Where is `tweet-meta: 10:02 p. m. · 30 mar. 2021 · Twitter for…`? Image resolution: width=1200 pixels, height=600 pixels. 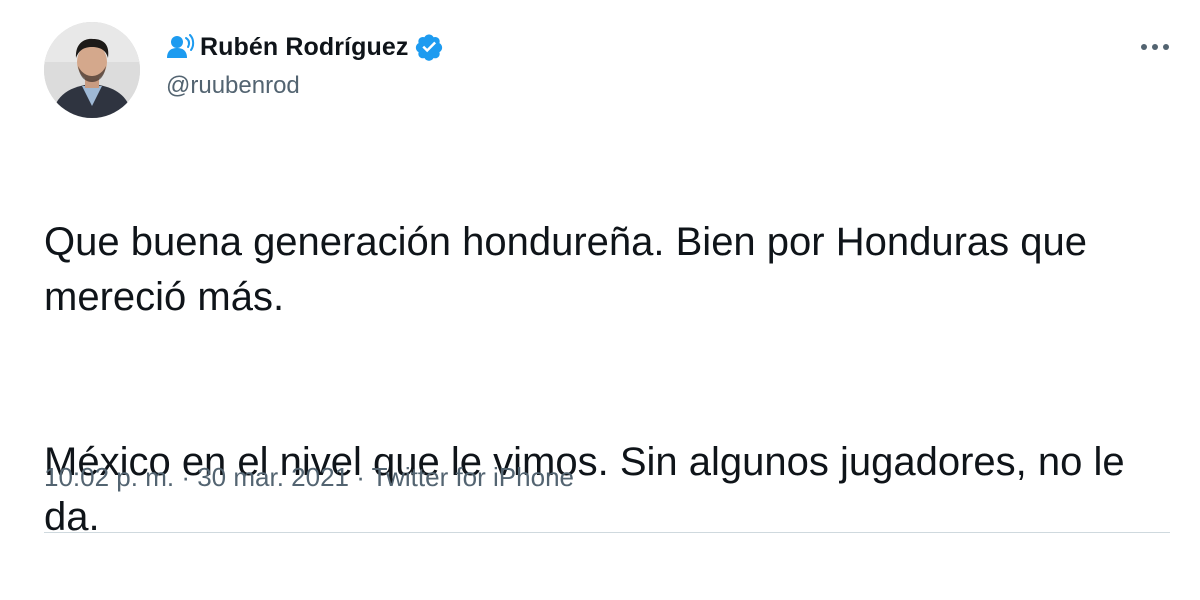
tweet-meta: 10:02 p. m. · 30 mar. 2021 · Twitter for… is located at coordinates (309, 477).